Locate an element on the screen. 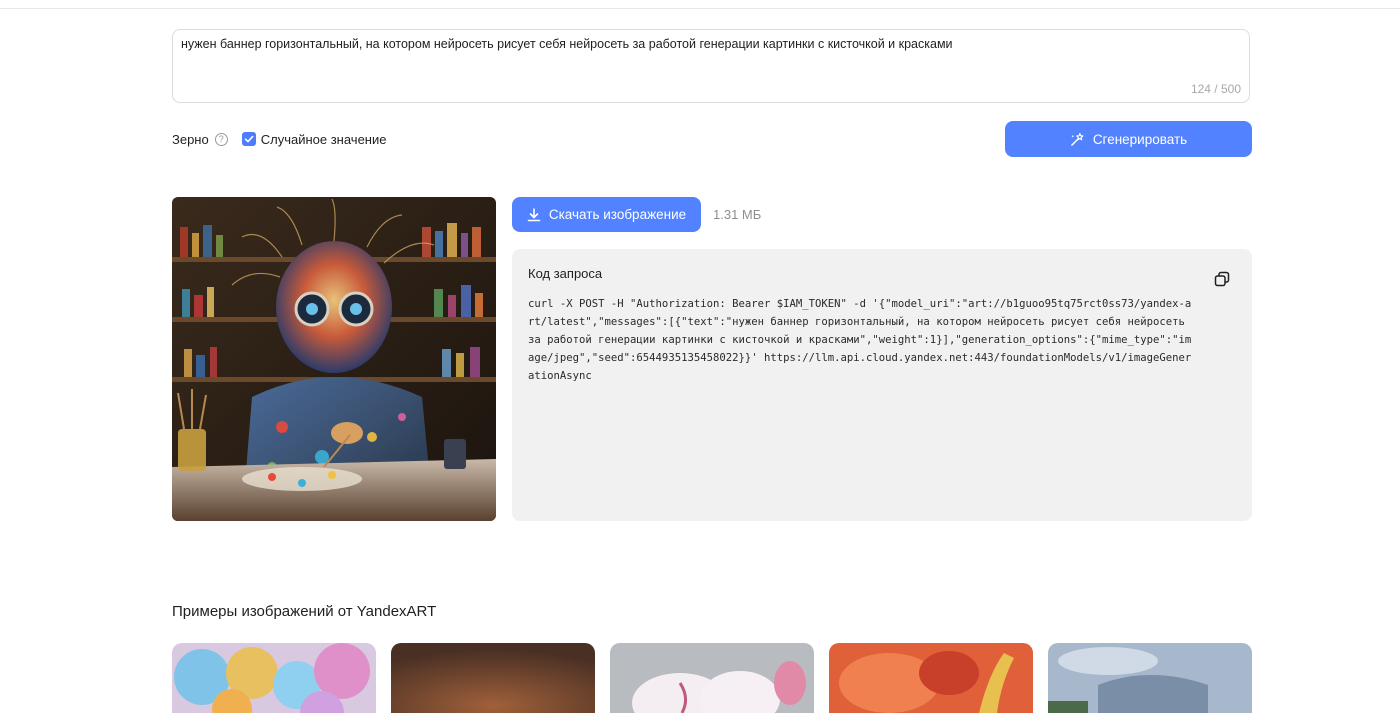  example-image-orchid is located at coordinates (712, 678).